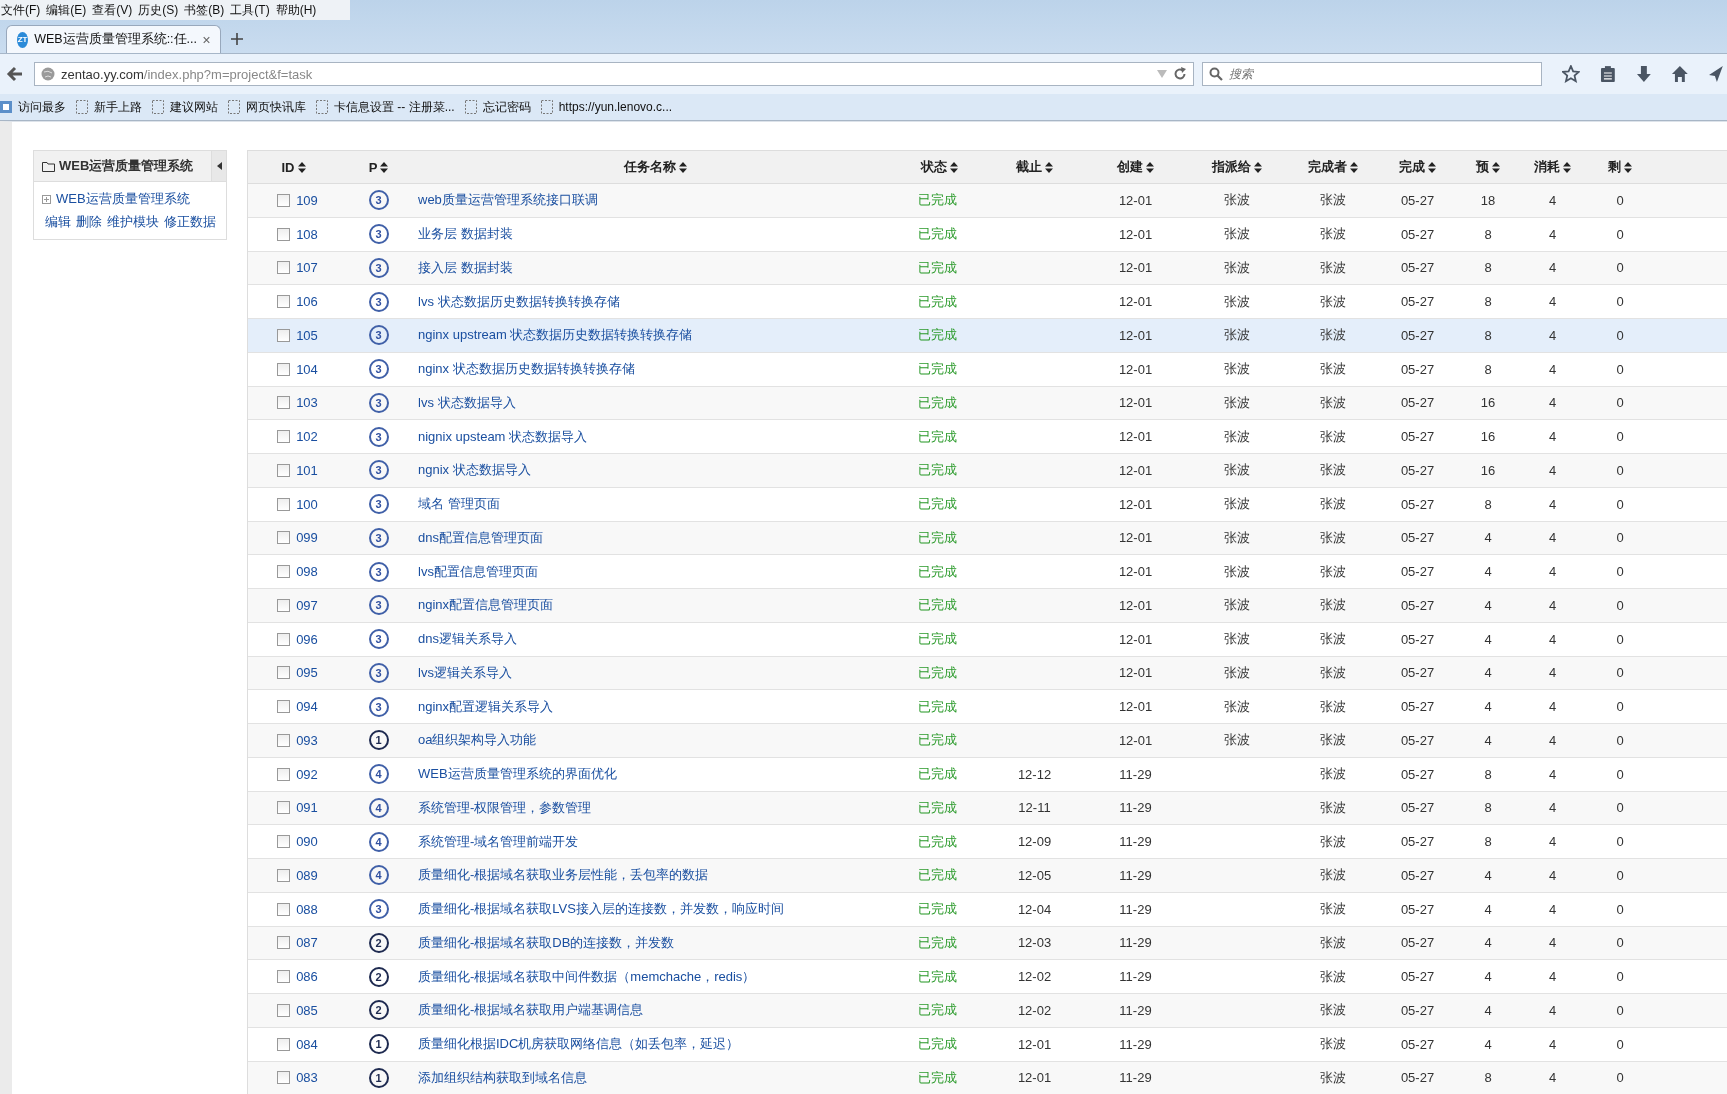 This screenshot has height=1094, width=1727. Describe the element at coordinates (307, 1078) in the screenshot. I see `task-id: 083` at that location.